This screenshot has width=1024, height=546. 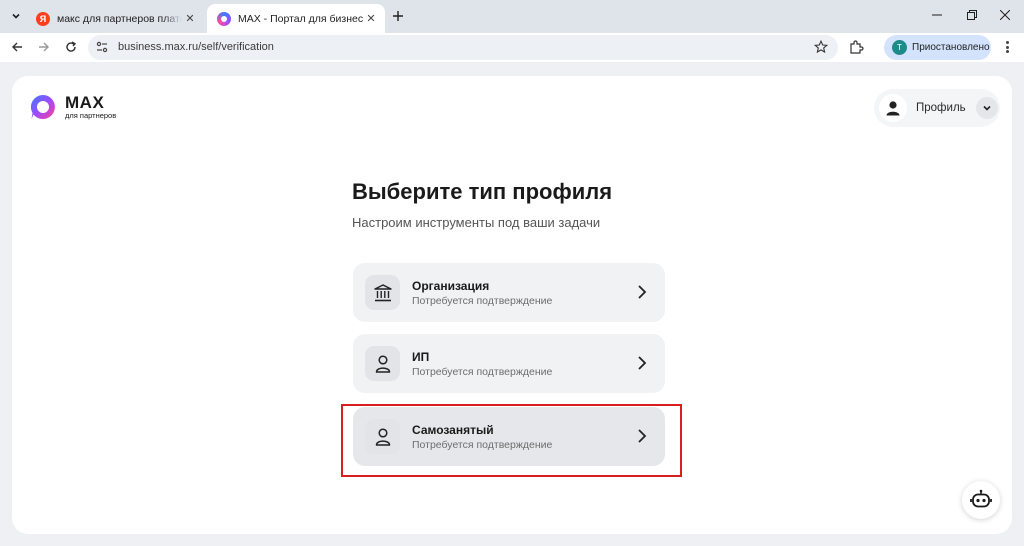 I want to click on close-icon, so click(x=1005, y=15).